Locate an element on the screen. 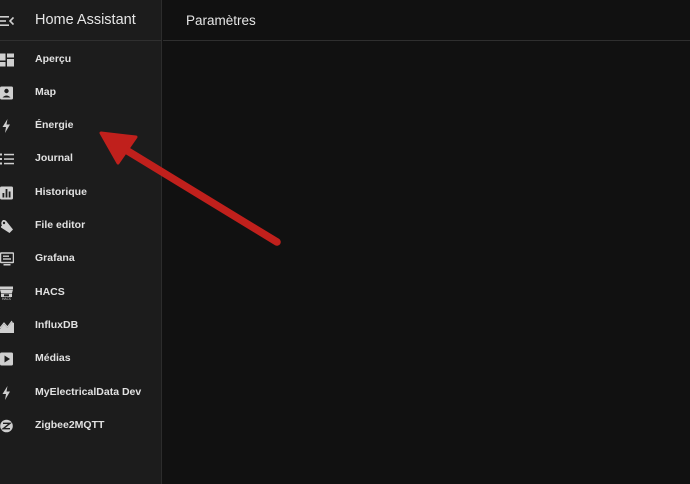  menu-collapse-icon is located at coordinates (7, 21).